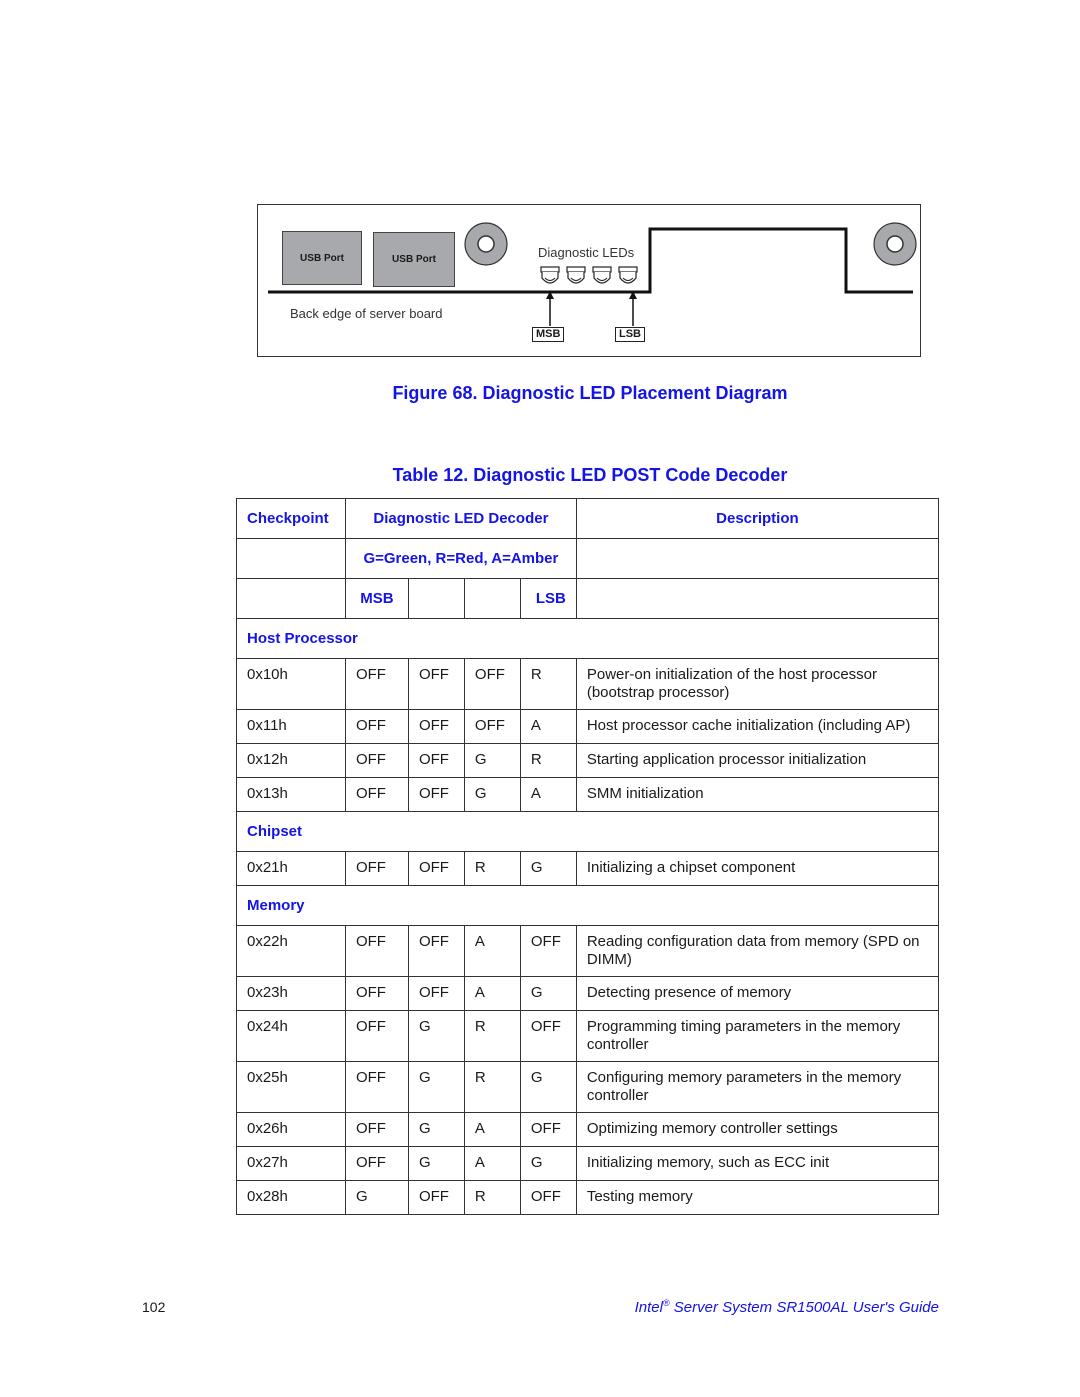 Image resolution: width=1080 pixels, height=1397 pixels. I want to click on section-title: Host Processor, so click(587, 638).